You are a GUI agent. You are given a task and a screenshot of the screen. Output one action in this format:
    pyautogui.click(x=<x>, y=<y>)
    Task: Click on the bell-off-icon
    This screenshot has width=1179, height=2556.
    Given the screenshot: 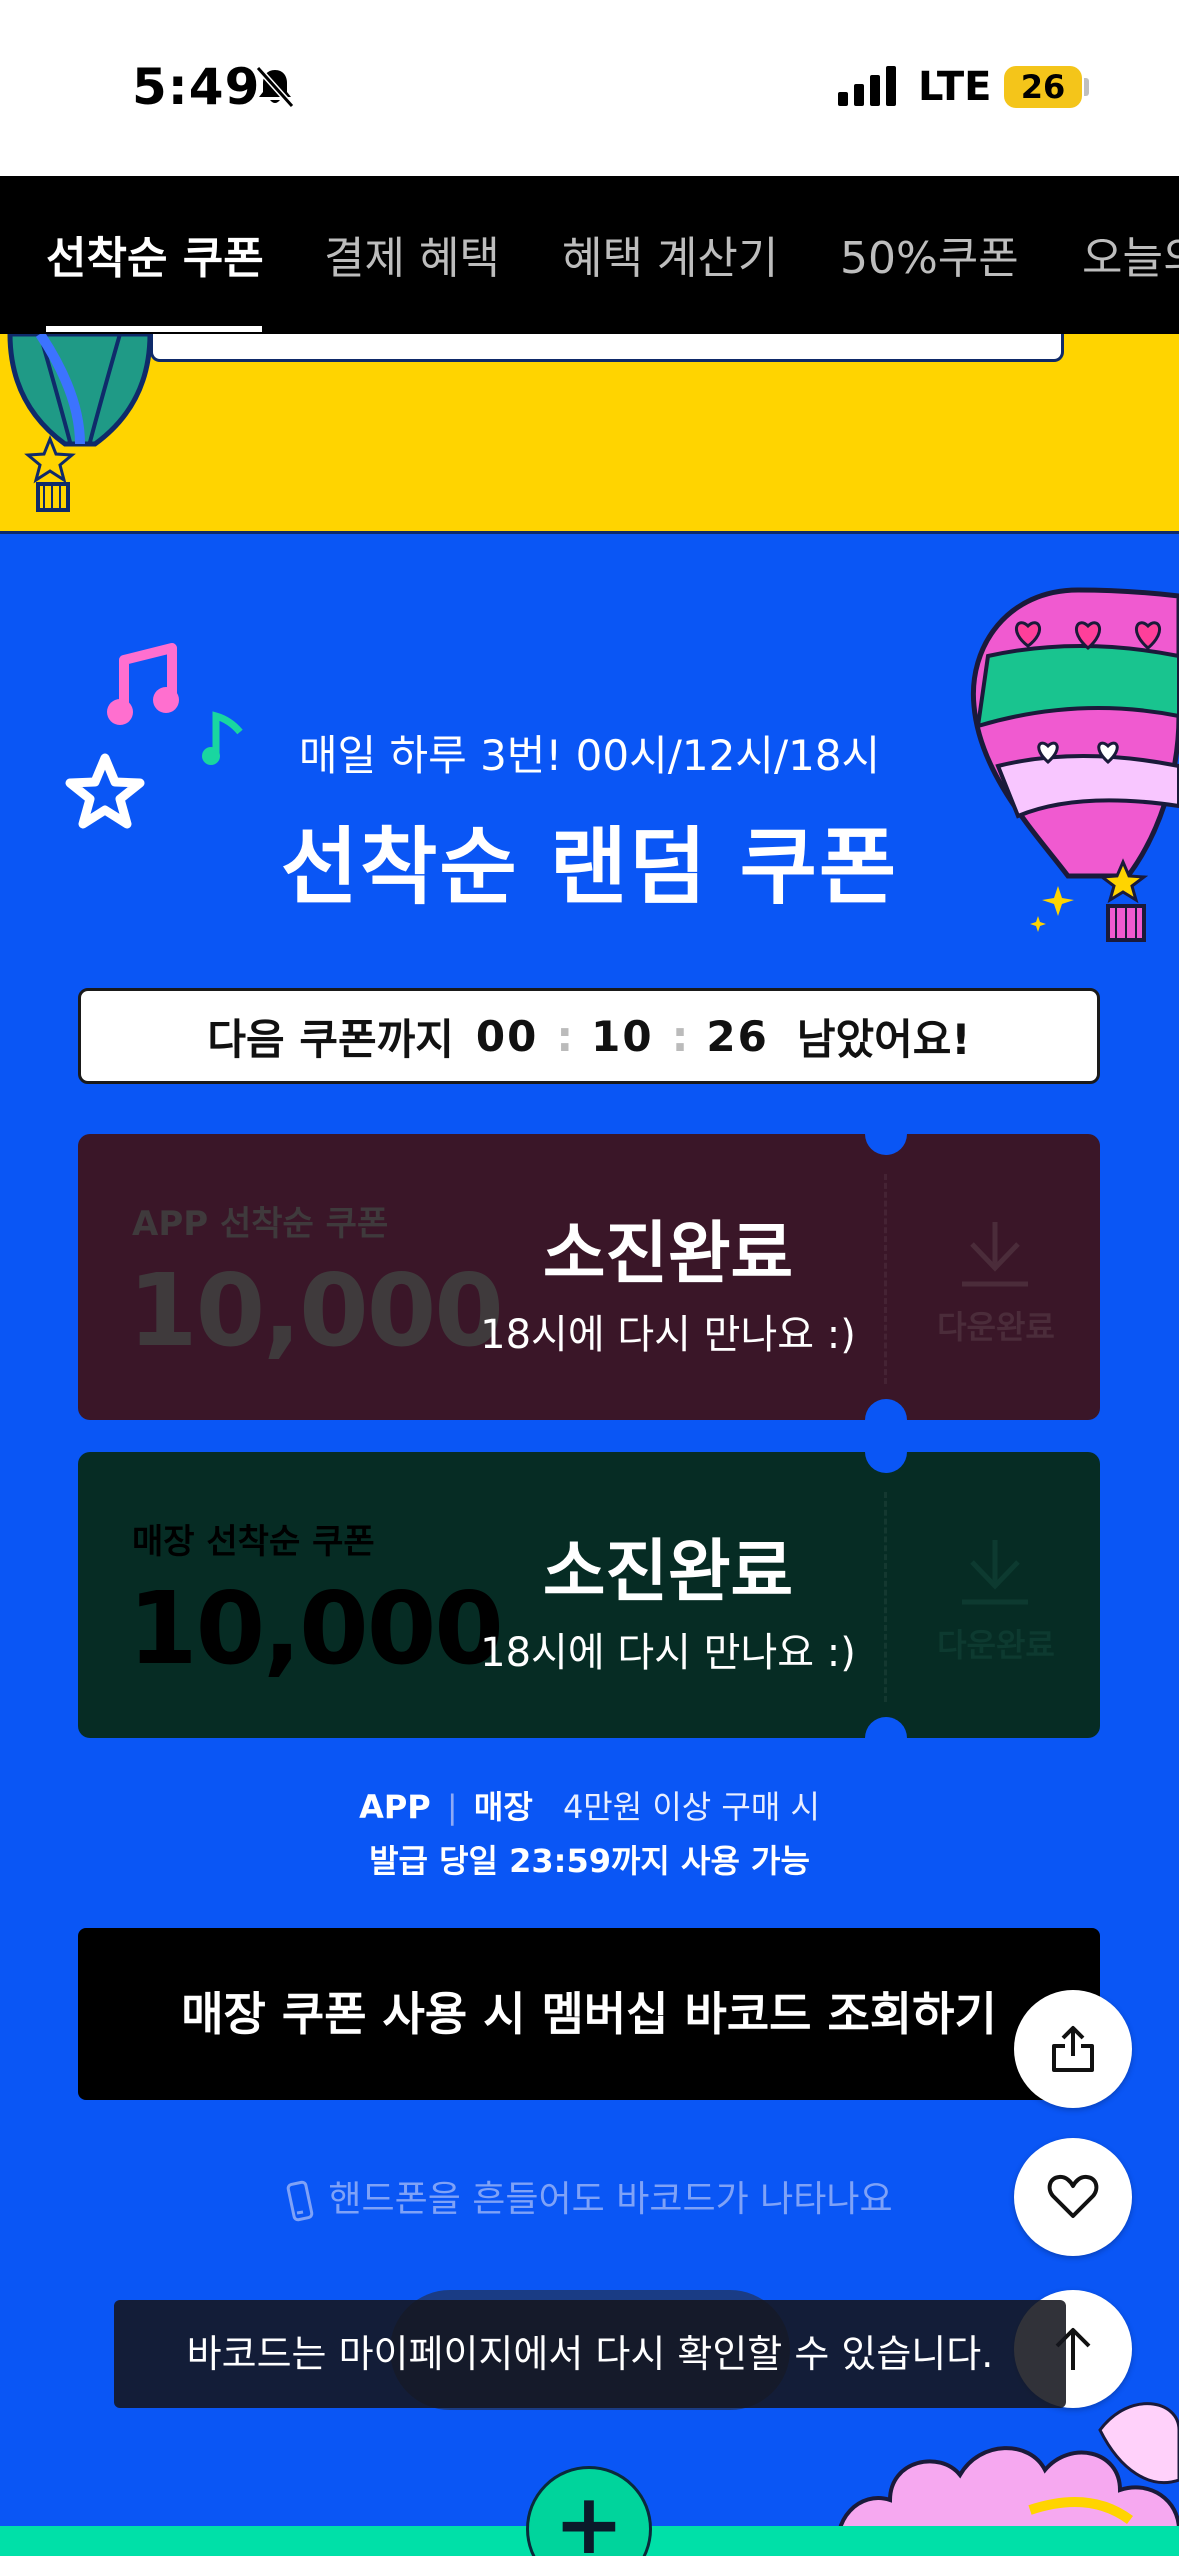 What is the action you would take?
    pyautogui.click(x=275, y=87)
    